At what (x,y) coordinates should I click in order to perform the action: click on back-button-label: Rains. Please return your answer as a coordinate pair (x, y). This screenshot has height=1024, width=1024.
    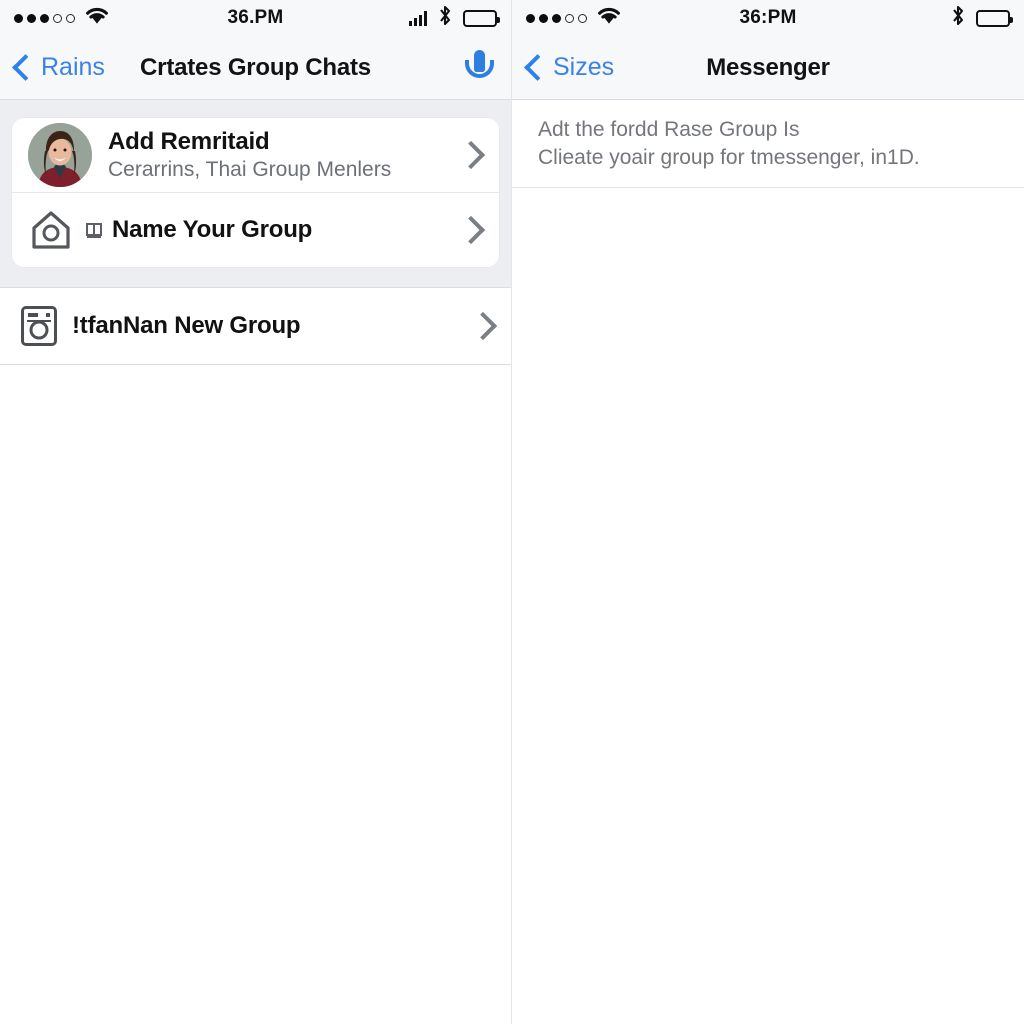
    Looking at the image, I should click on (73, 67).